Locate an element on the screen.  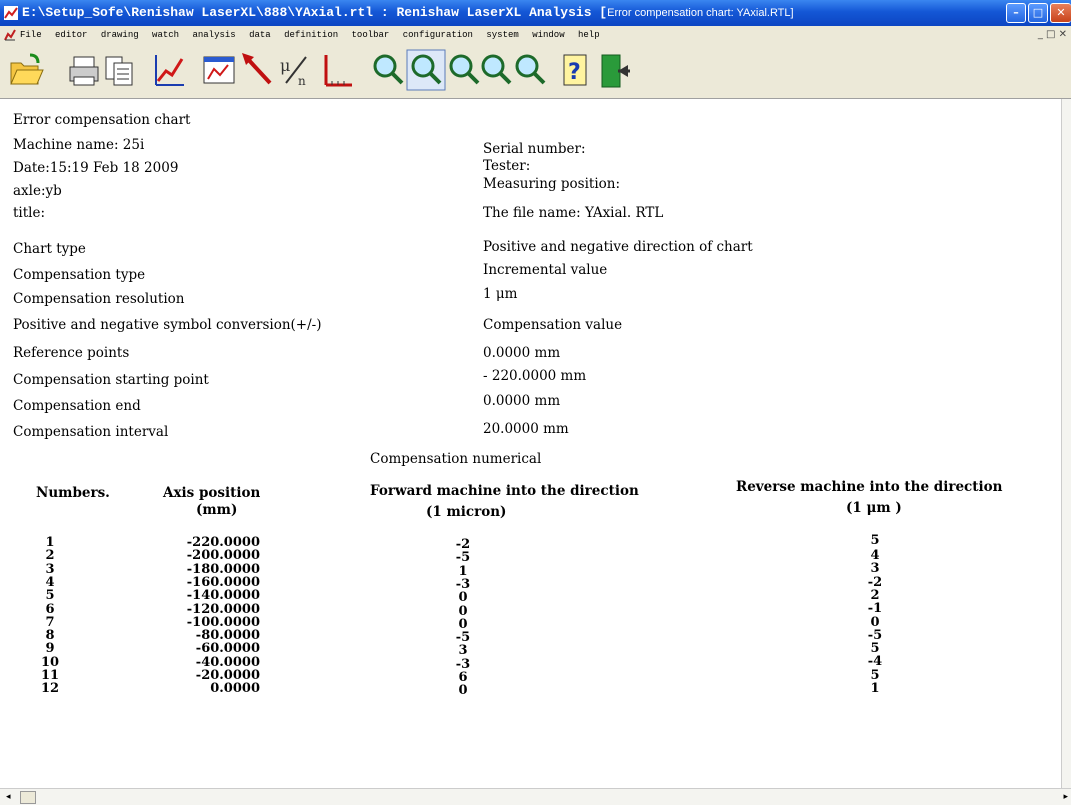
scroll-left-icon: ◂ is located at coordinates (8, 797).